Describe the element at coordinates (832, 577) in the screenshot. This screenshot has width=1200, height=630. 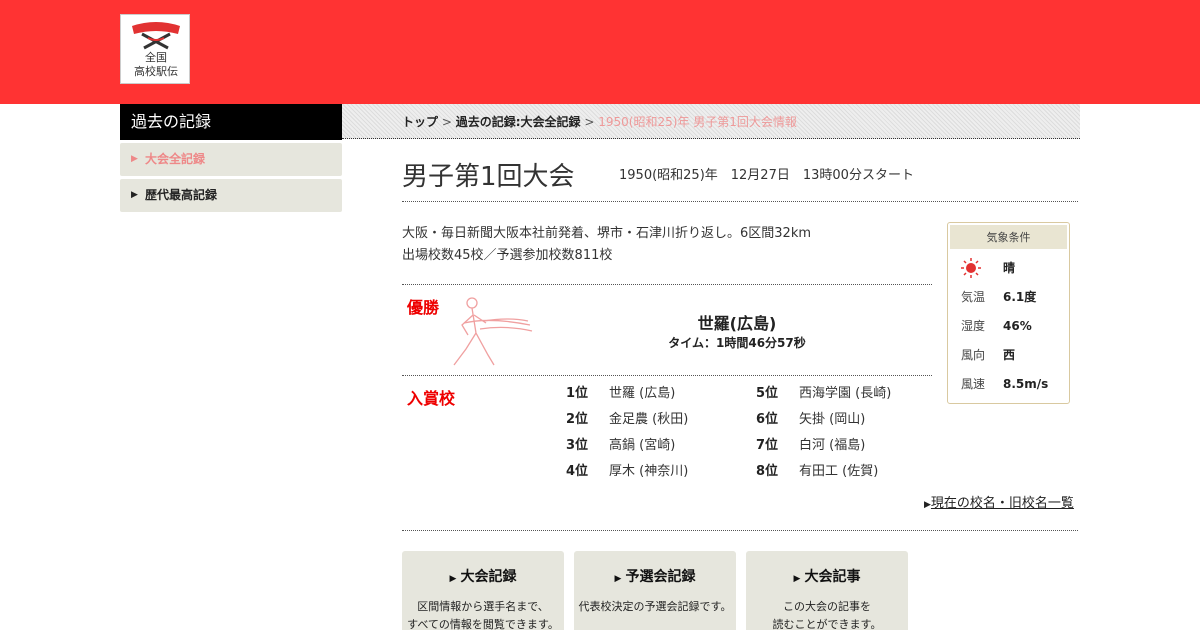
I see `card-title-label: 大会記事` at that location.